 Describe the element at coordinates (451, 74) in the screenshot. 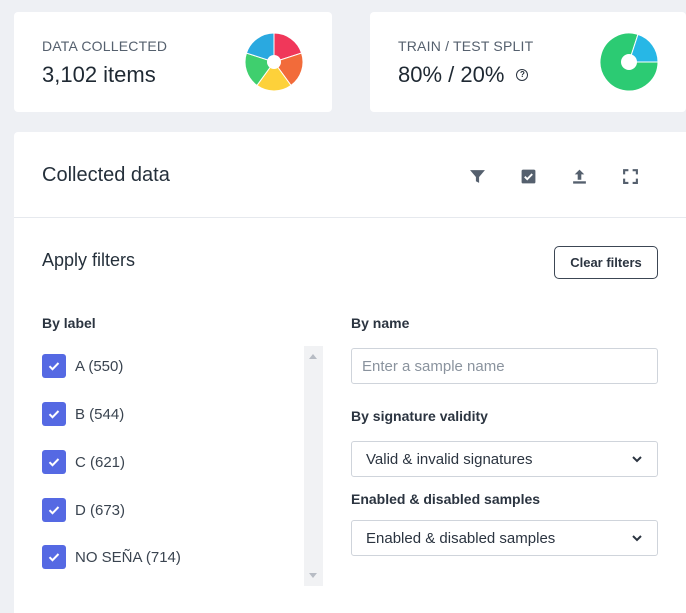

I see `train-test-split-ratio: 80% / 20%` at that location.